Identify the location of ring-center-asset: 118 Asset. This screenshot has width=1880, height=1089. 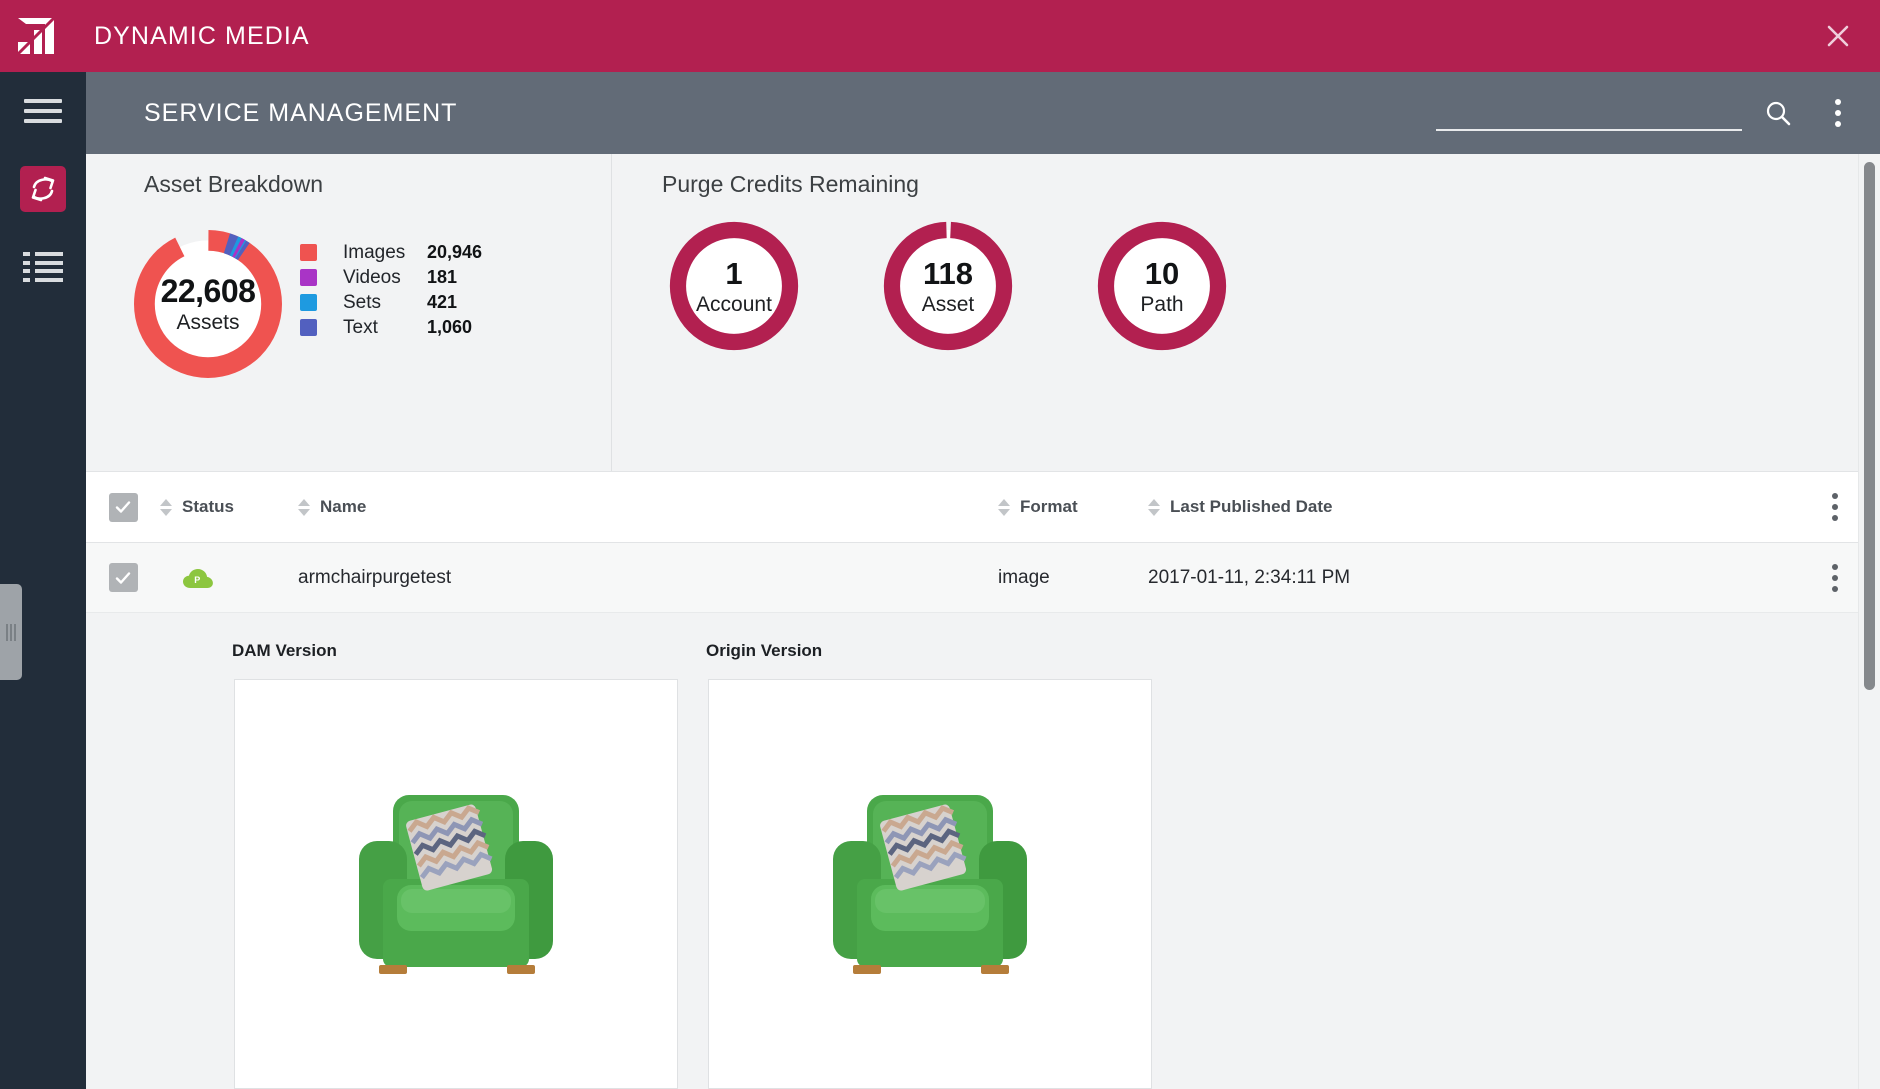
(948, 286).